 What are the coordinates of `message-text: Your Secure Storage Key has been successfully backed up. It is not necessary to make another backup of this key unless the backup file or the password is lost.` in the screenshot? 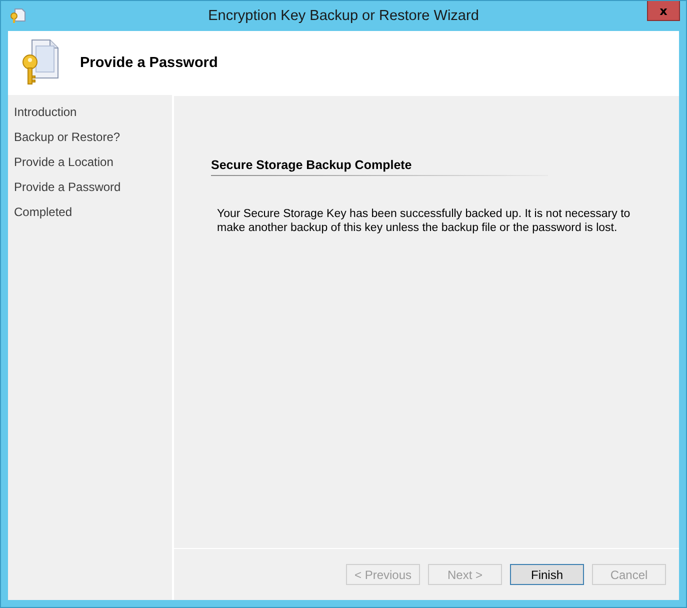 It's located at (424, 221).